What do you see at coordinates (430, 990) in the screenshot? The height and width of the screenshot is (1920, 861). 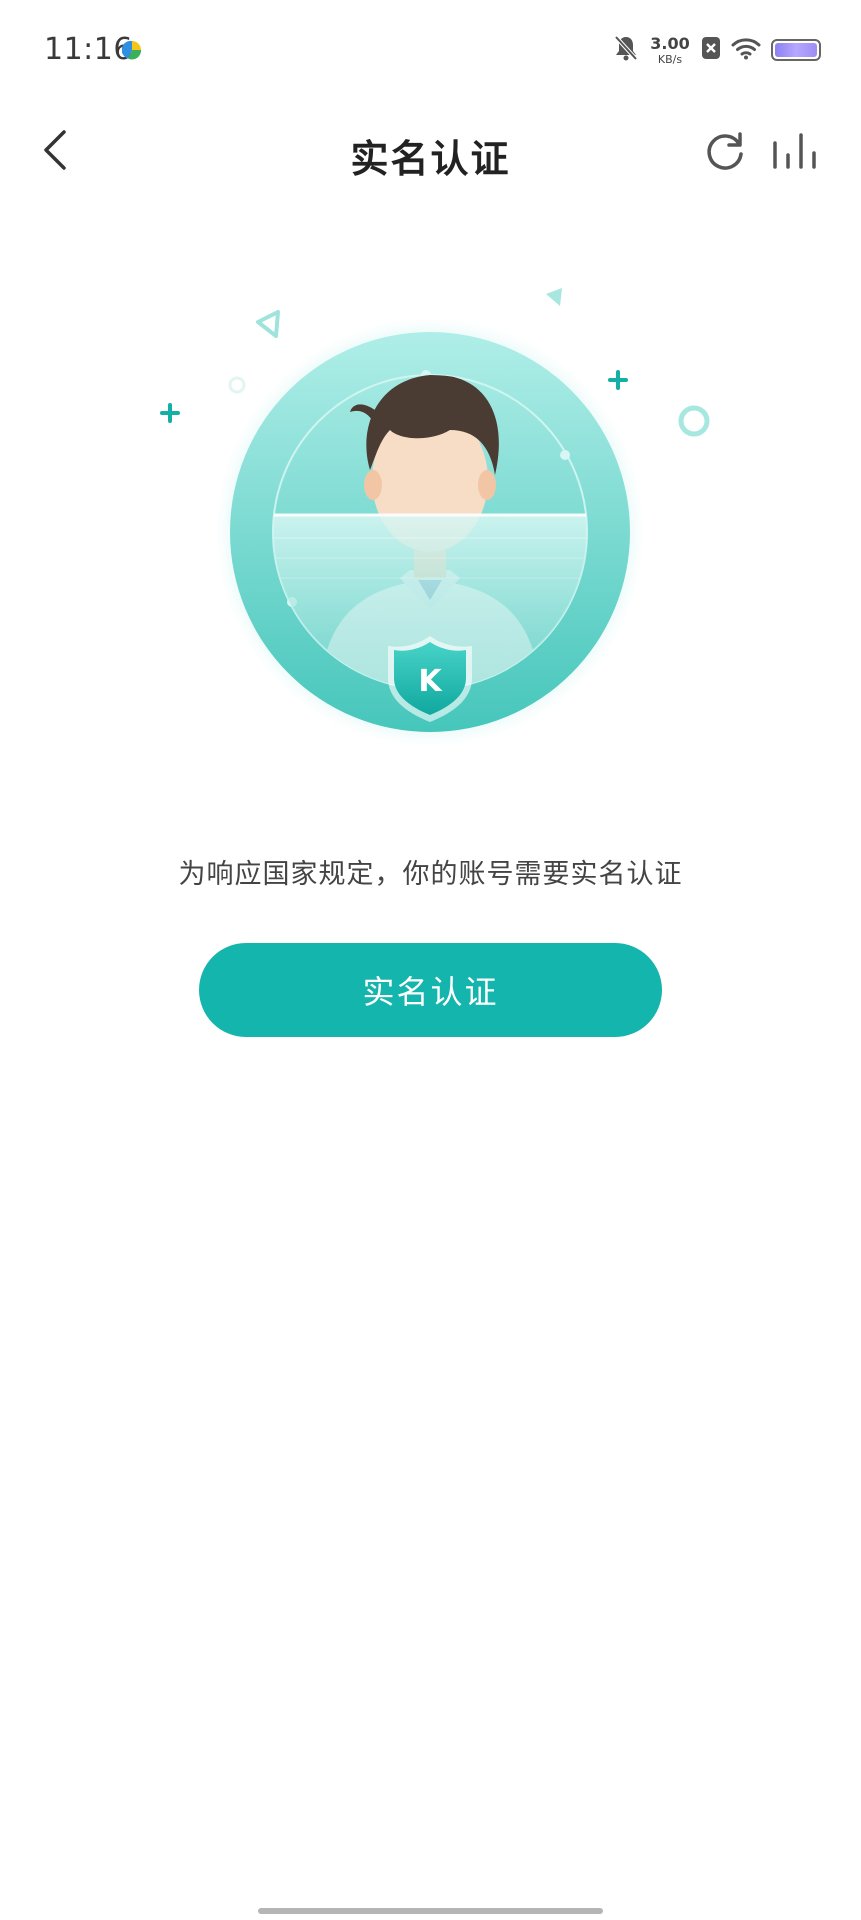 I see `real-name-verify-button: 实名认证` at bounding box center [430, 990].